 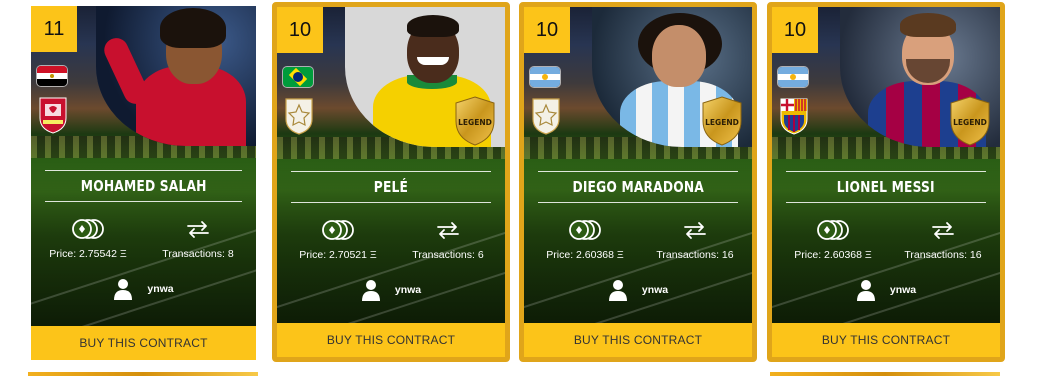 I want to click on player-name-bar: LIONEL MESSI, so click(x=886, y=187).